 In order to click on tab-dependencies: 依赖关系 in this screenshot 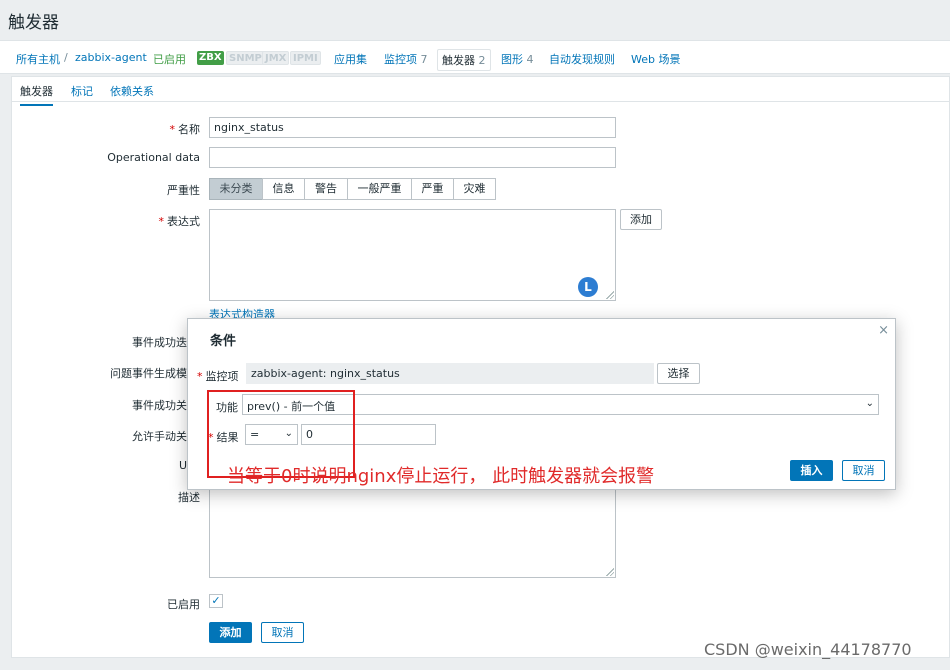, I will do `click(132, 91)`.